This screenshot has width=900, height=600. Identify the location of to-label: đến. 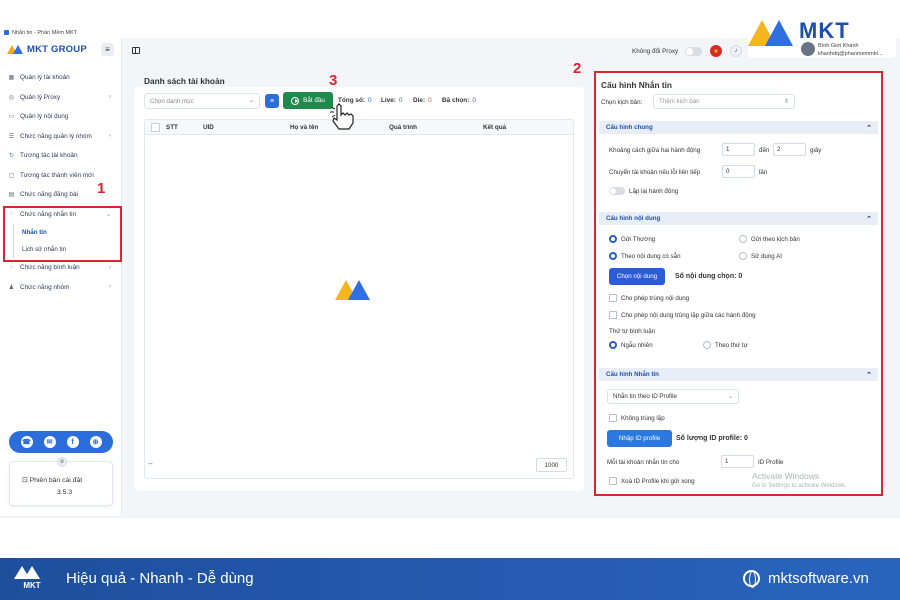
(764, 150).